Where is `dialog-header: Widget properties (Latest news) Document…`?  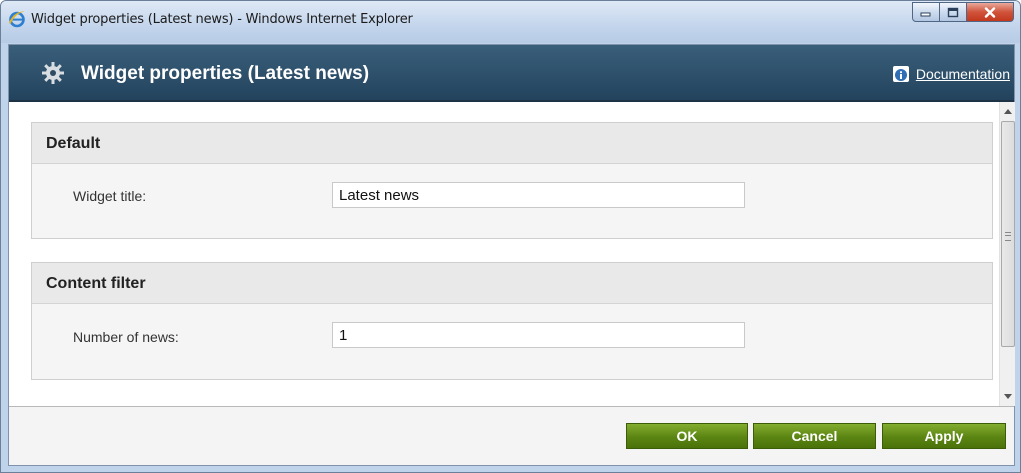 dialog-header: Widget properties (Latest news) Document… is located at coordinates (511, 73).